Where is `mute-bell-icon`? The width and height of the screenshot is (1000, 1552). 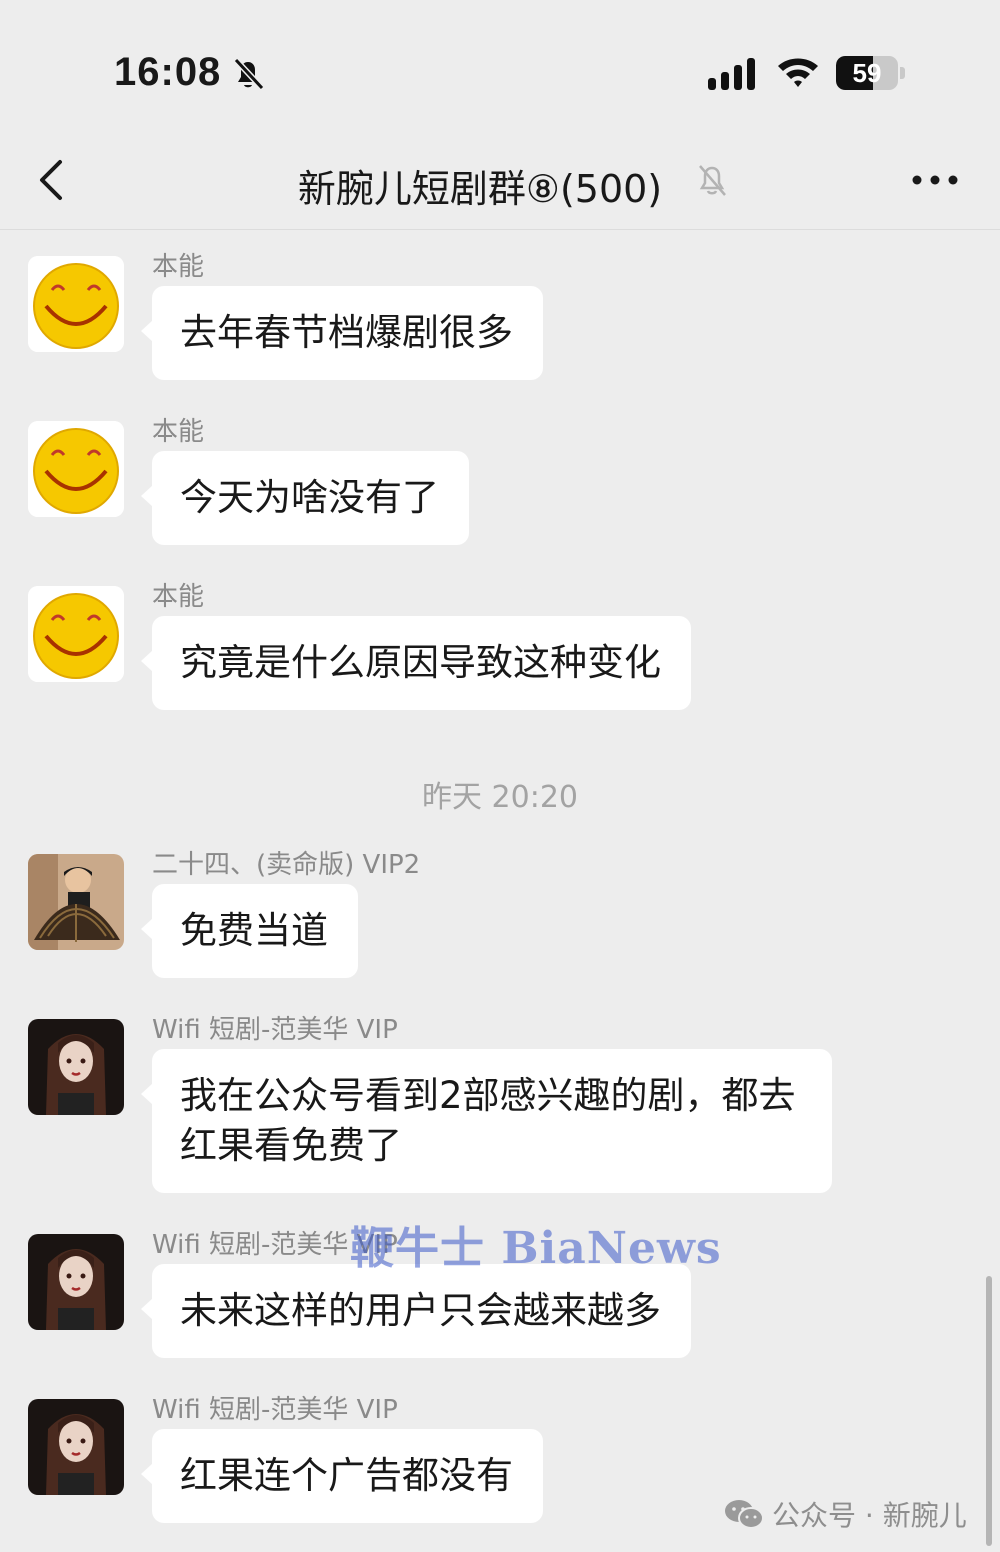 mute-bell-icon is located at coordinates (712, 180).